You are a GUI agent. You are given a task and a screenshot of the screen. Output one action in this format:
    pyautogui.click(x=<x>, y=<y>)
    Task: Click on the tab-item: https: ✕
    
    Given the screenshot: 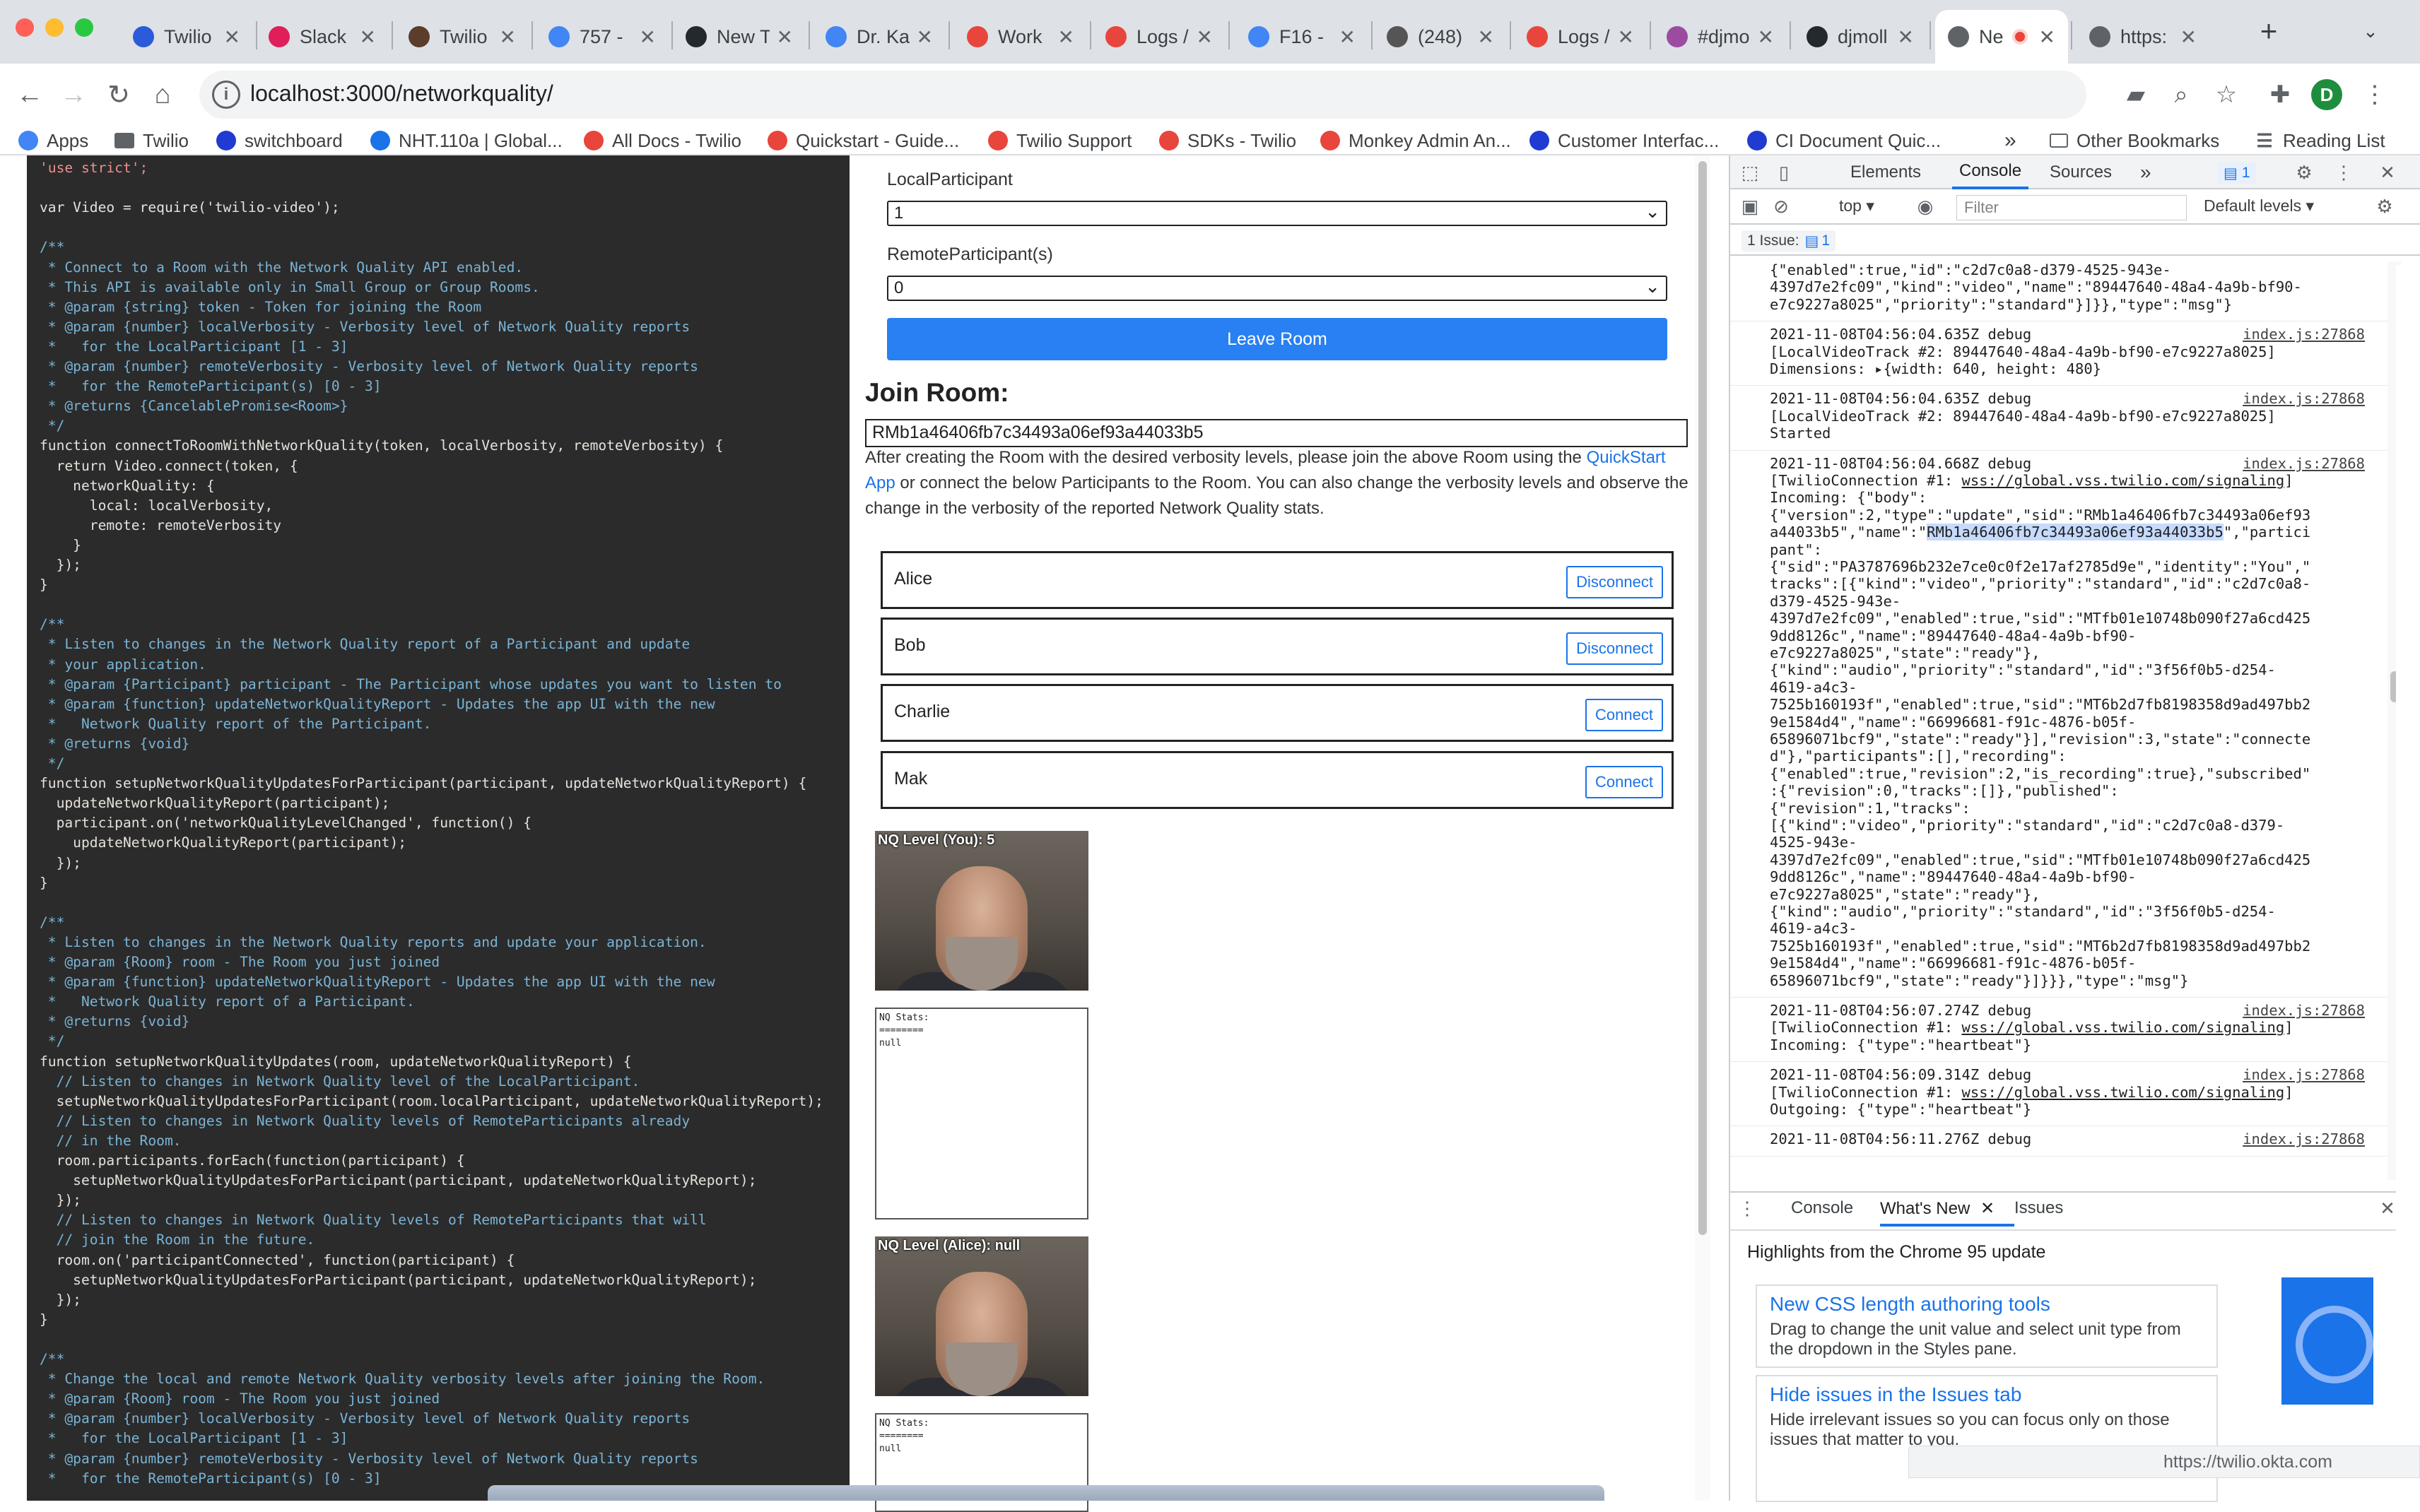 What is the action you would take?
    pyautogui.click(x=2143, y=37)
    